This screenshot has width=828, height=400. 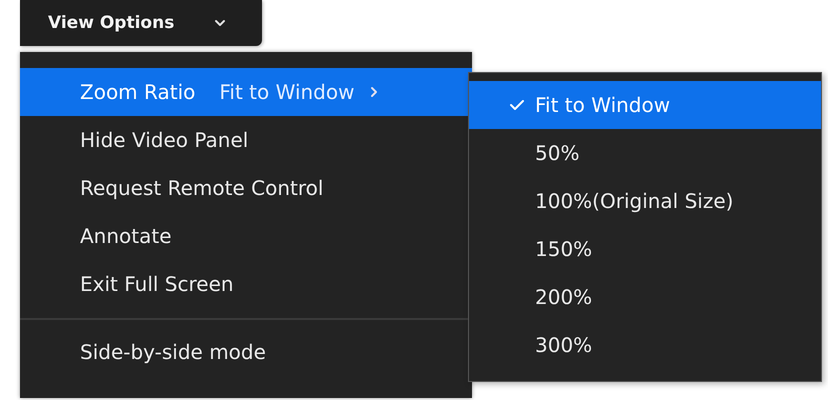 I want to click on submenu-item: Fit to Window, so click(x=645, y=105).